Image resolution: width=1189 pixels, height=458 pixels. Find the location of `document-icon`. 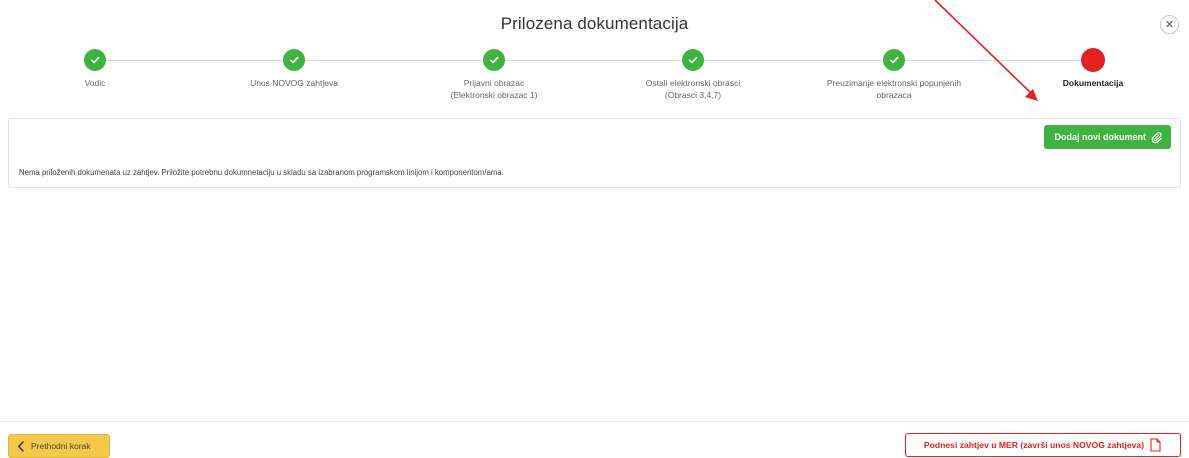

document-icon is located at coordinates (1155, 445).